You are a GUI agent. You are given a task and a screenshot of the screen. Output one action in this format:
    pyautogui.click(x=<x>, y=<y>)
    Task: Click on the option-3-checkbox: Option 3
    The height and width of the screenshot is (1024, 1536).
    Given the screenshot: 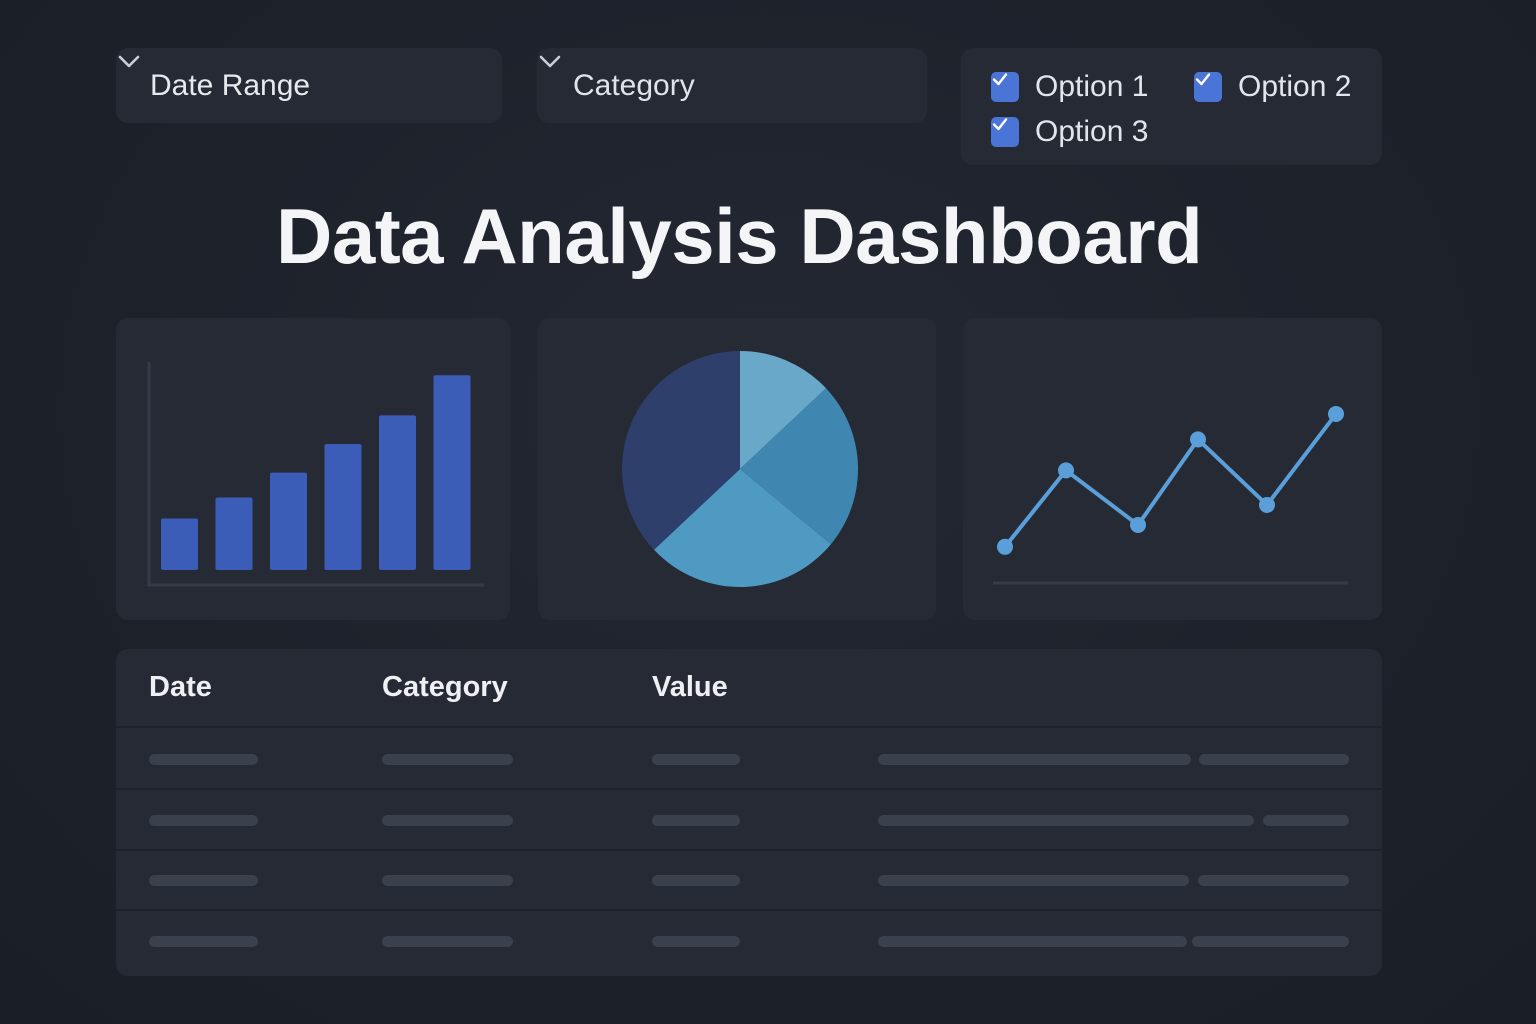 What is the action you would take?
    pyautogui.click(x=1069, y=132)
    